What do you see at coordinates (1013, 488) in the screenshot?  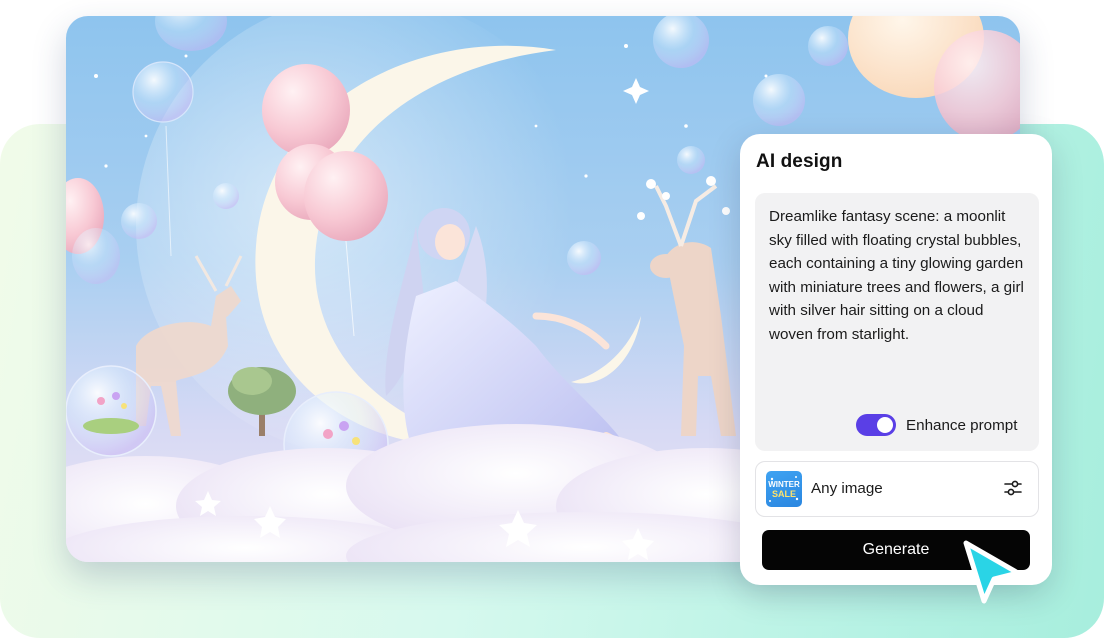 I see `sliders-icon` at bounding box center [1013, 488].